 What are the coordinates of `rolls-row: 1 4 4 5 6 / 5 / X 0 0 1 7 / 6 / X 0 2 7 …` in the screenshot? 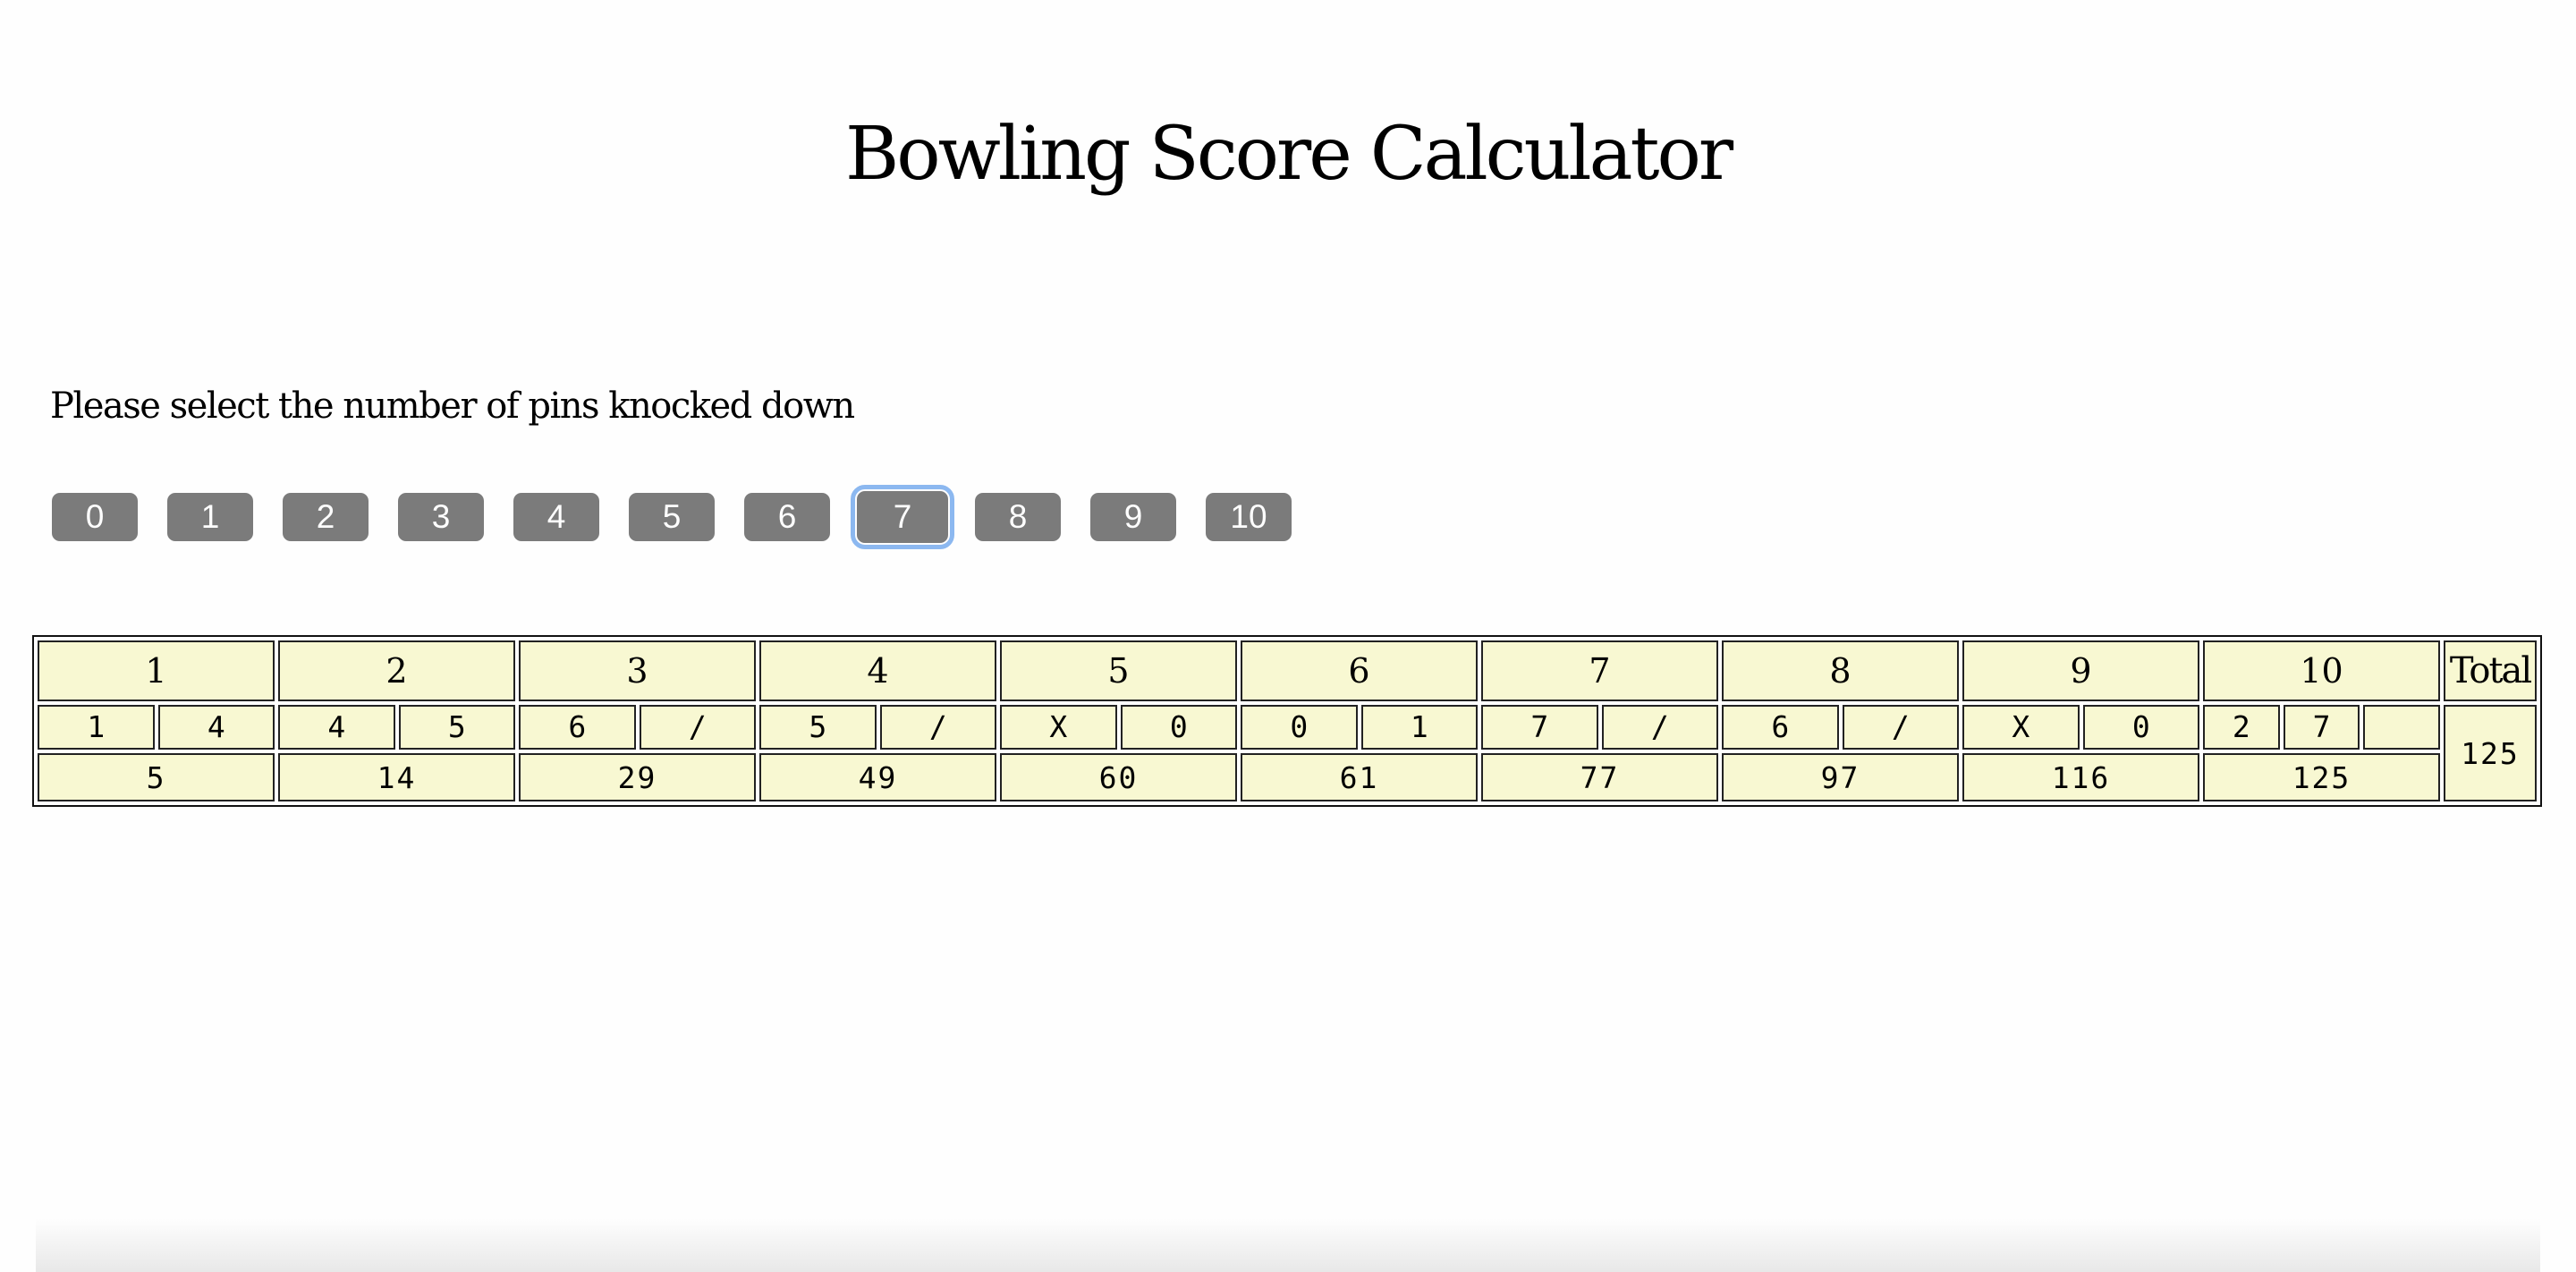 It's located at (1287, 753).